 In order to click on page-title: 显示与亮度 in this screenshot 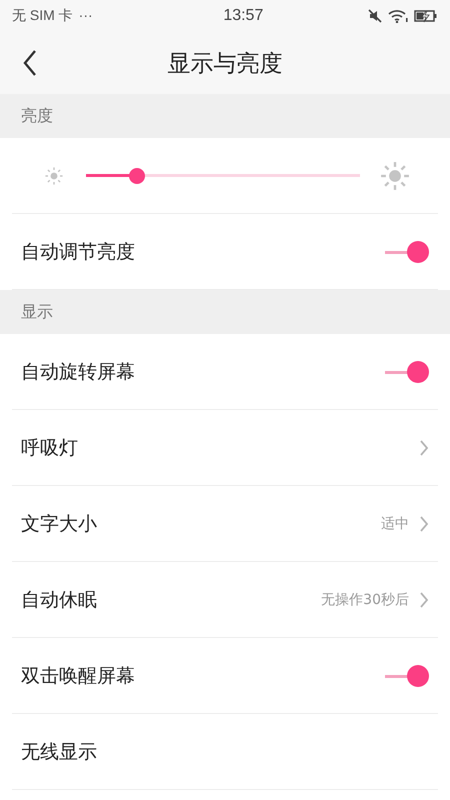, I will do `click(225, 64)`.